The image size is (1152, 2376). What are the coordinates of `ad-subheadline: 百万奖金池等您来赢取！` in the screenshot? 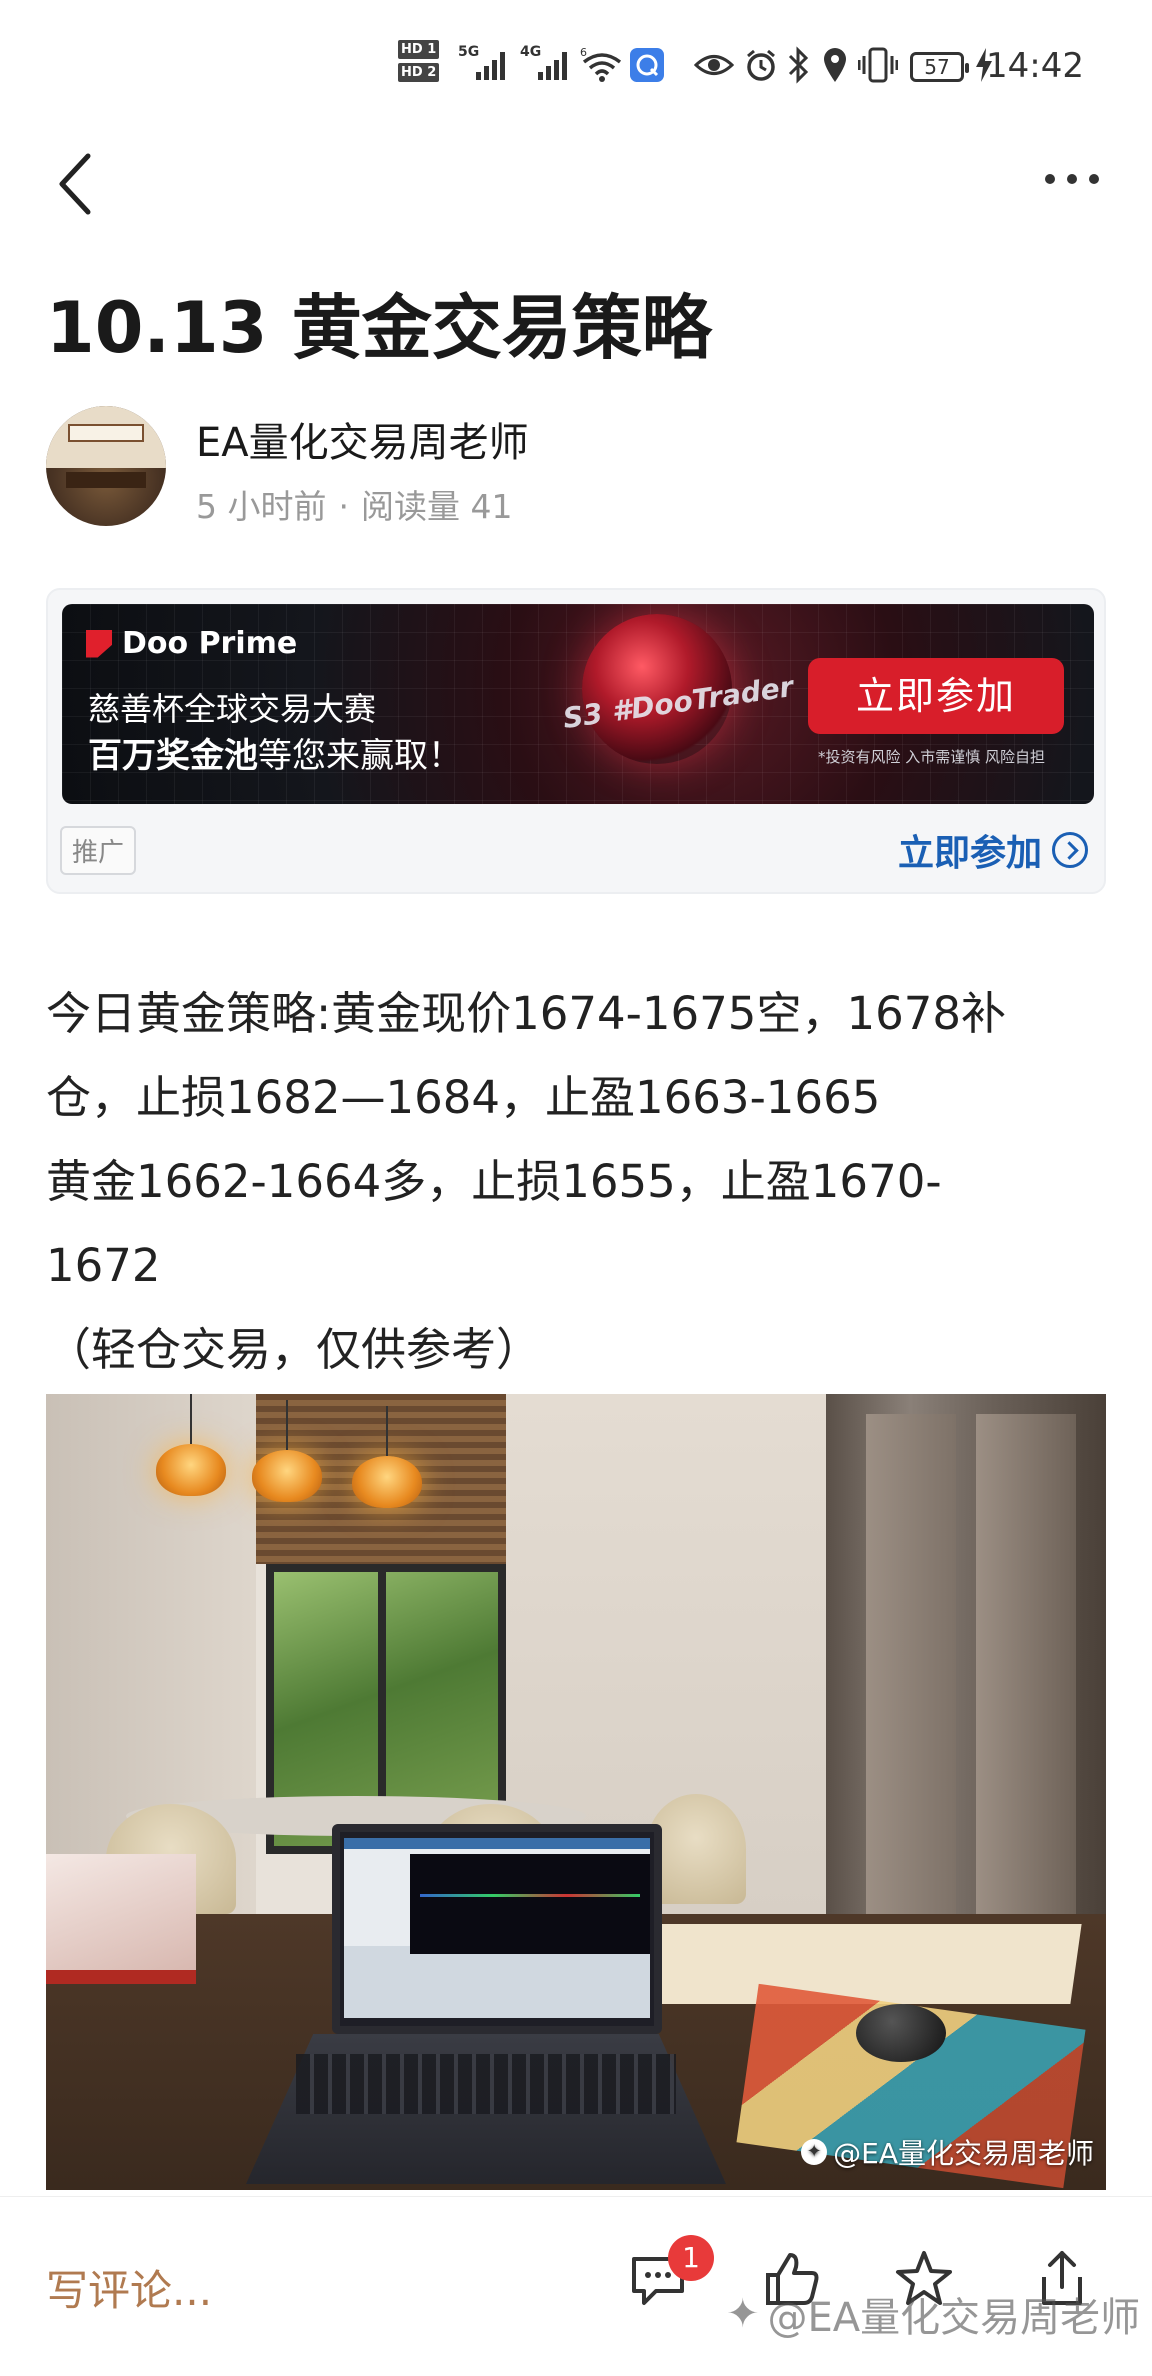 It's located at (275, 752).